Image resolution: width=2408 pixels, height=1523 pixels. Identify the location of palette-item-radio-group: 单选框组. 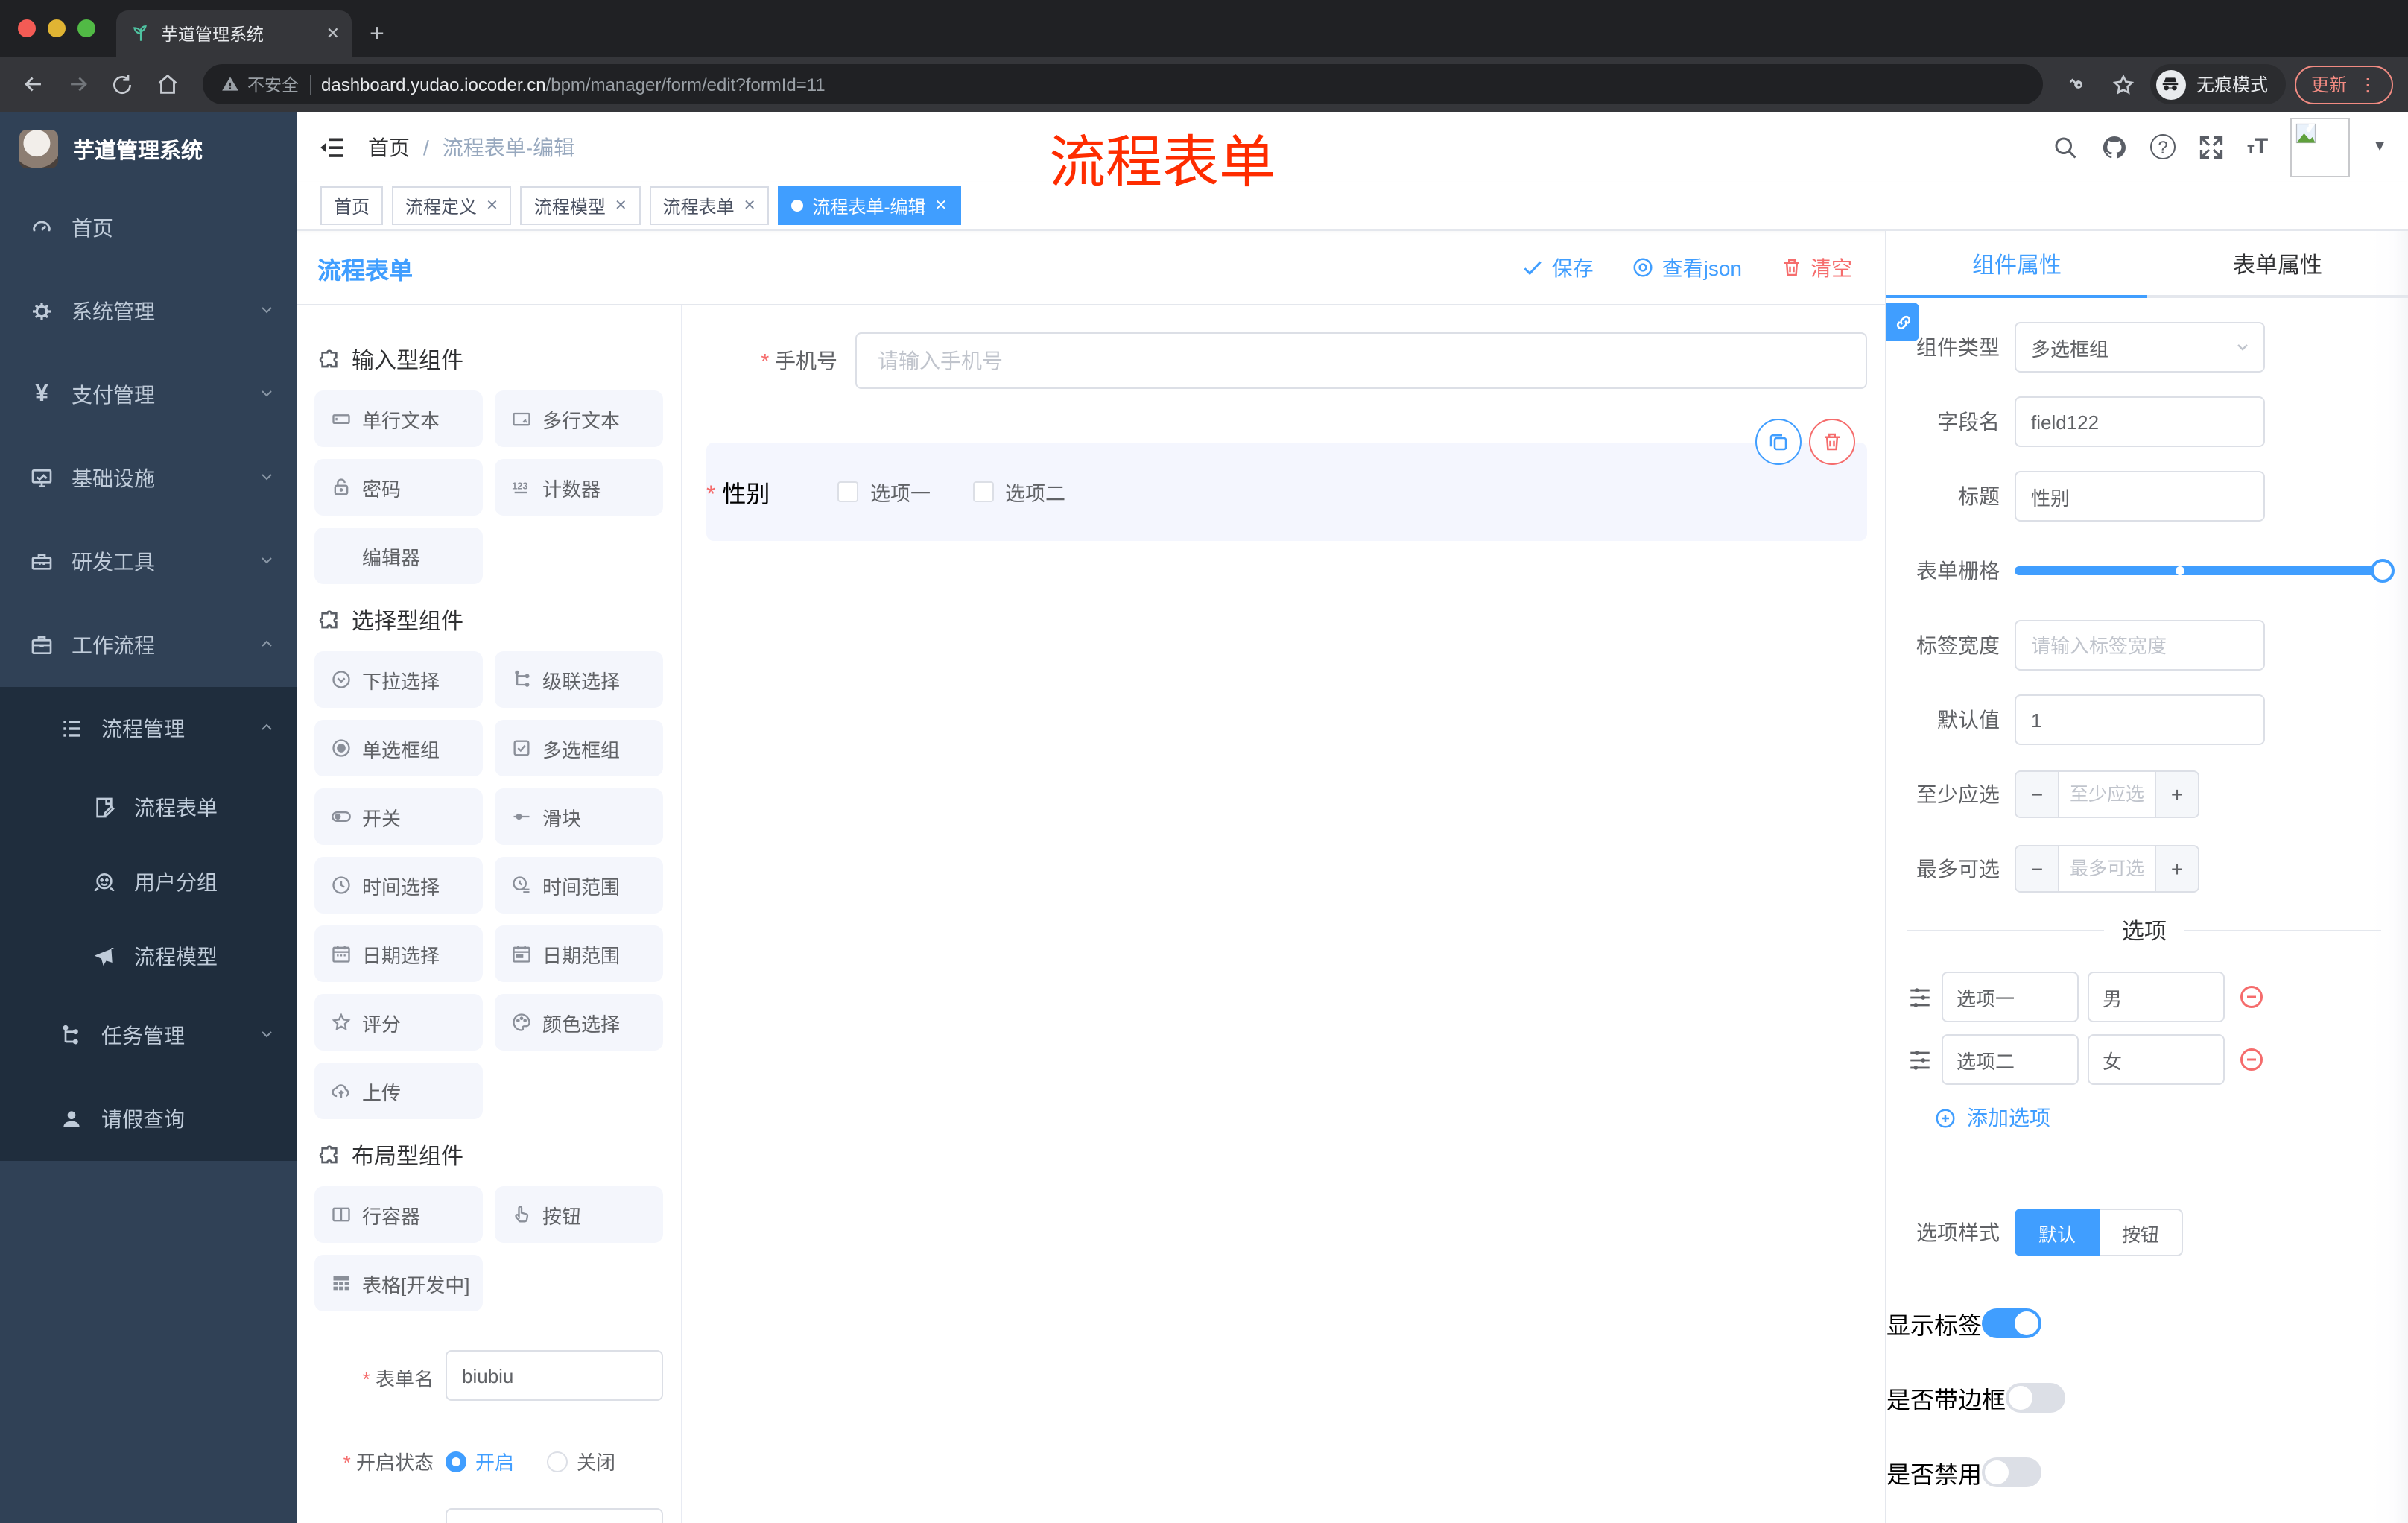
(398, 748).